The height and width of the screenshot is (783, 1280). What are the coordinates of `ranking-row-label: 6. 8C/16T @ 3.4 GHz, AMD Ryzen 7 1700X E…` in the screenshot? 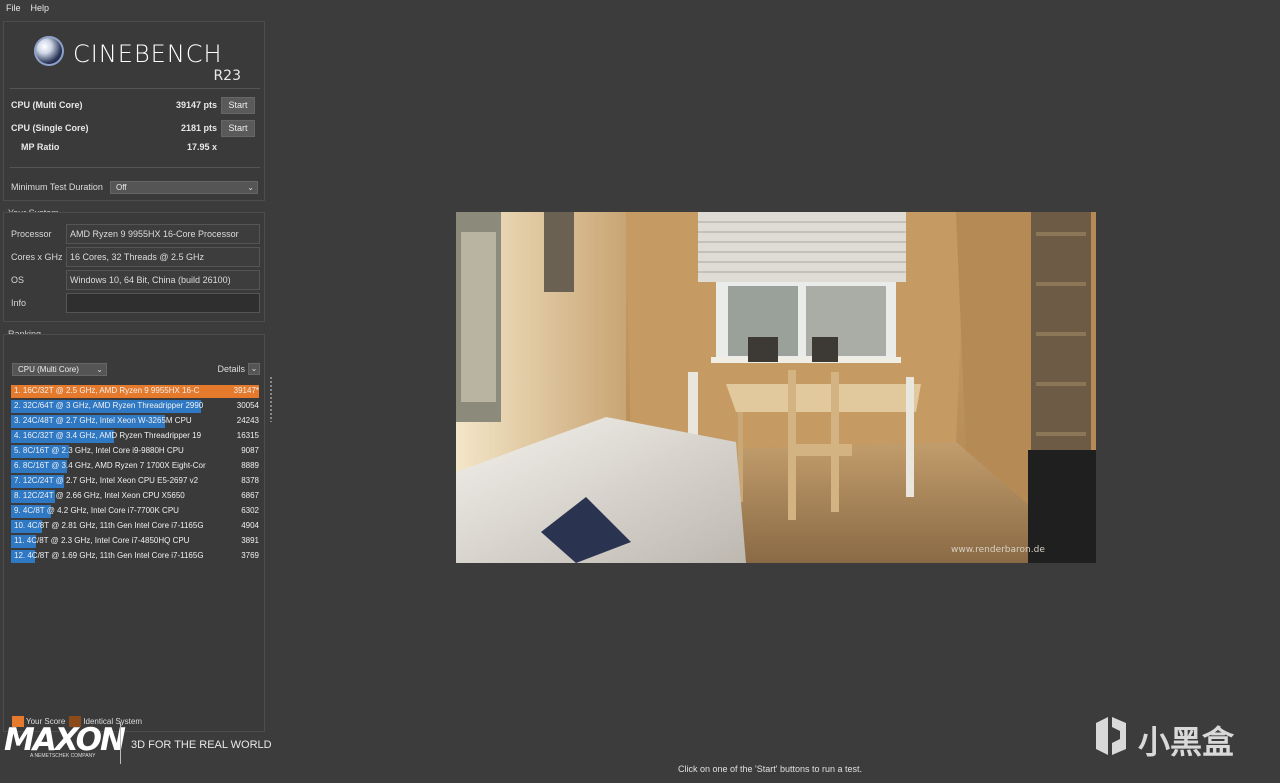 It's located at (110, 465).